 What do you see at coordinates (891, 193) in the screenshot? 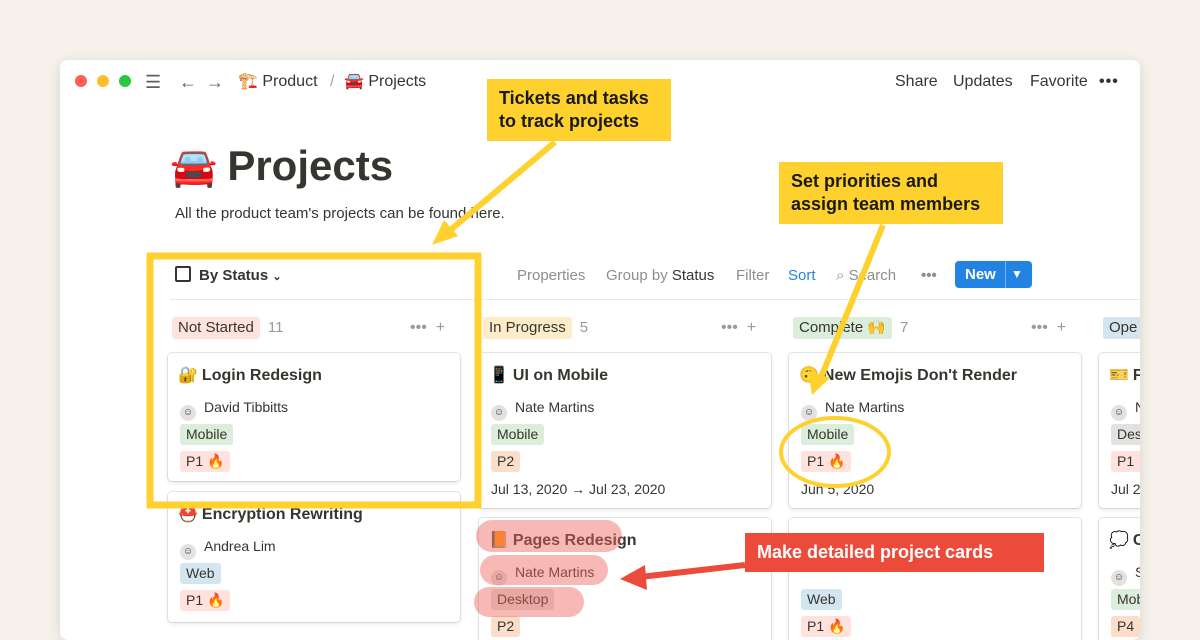
I see `callout-priorities: Set priorities and assign team members` at bounding box center [891, 193].